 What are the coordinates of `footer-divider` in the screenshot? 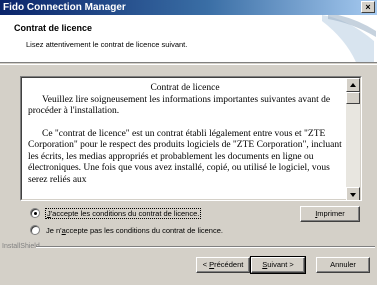 It's located at (205, 247).